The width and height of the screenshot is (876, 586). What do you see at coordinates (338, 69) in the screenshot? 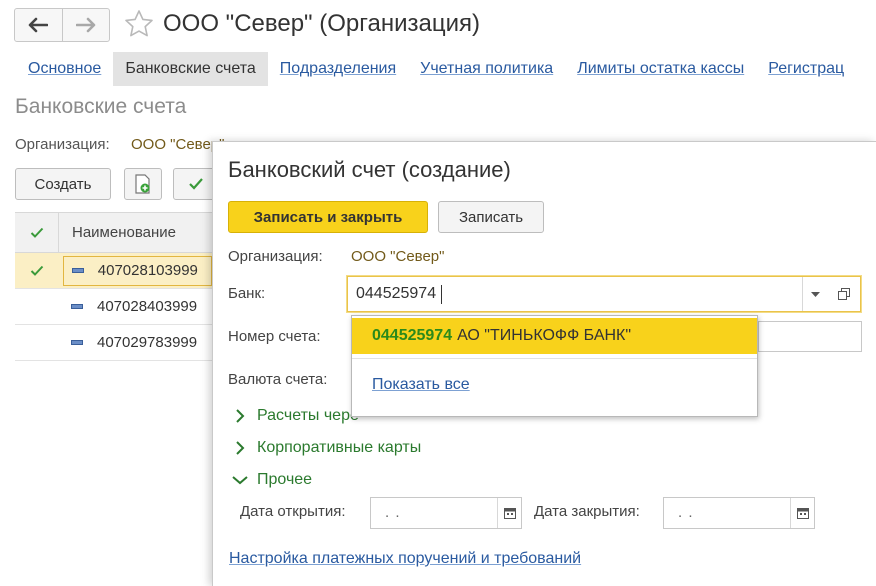
I see `tab-subdivisions: Подразделения` at bounding box center [338, 69].